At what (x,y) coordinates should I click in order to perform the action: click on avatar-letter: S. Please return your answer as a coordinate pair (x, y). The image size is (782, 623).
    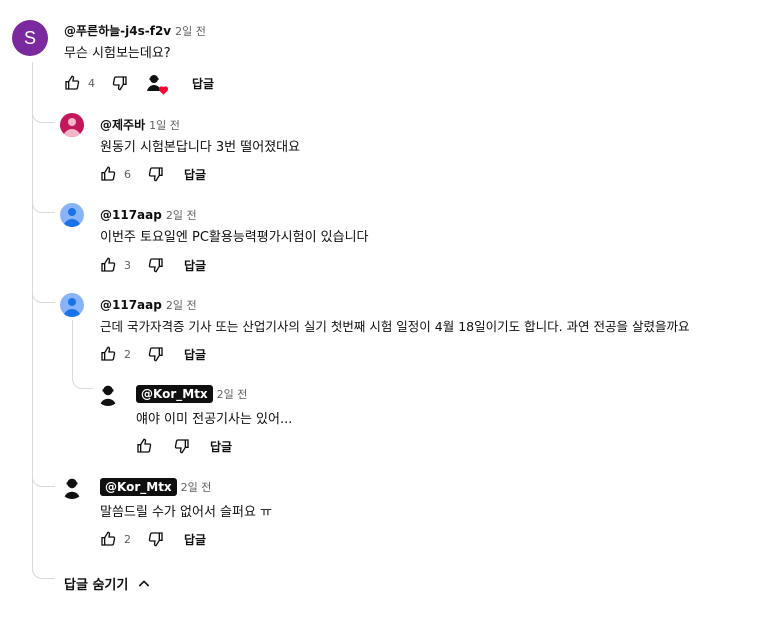
    Looking at the image, I should click on (29, 37).